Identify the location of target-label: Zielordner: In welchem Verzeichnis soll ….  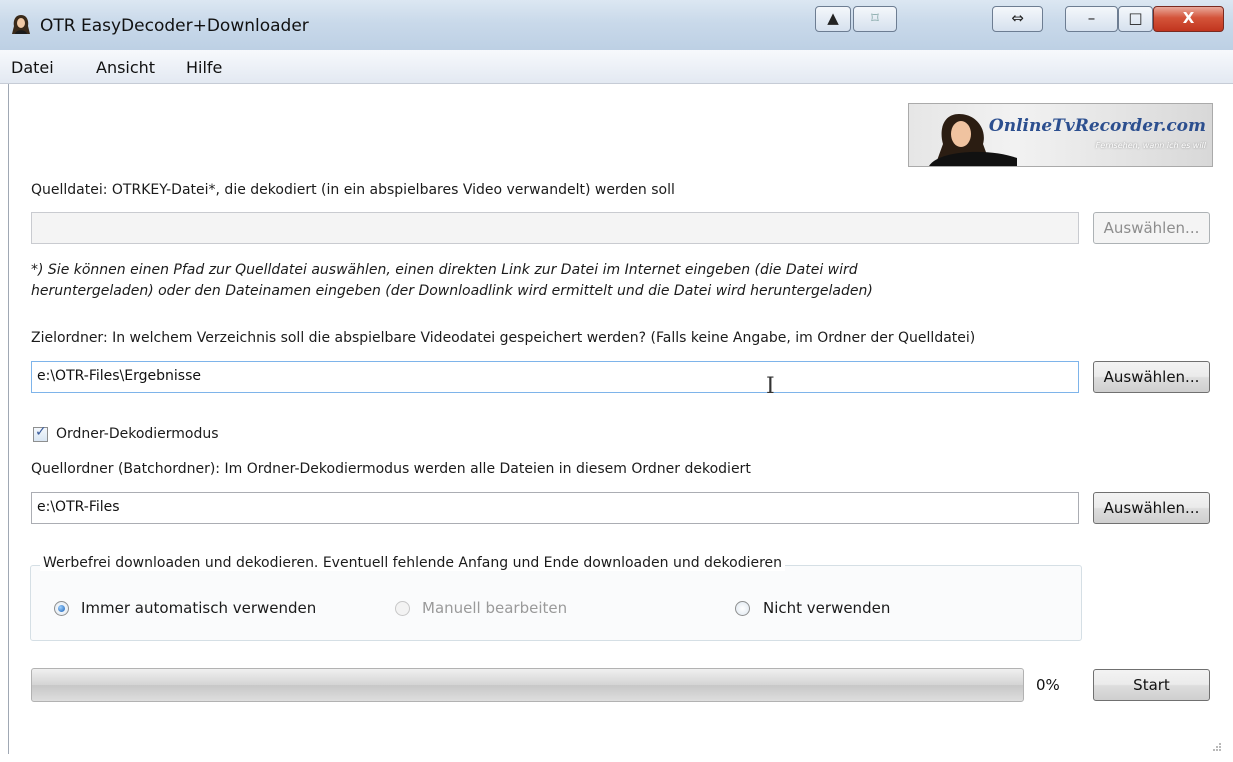
(503, 338).